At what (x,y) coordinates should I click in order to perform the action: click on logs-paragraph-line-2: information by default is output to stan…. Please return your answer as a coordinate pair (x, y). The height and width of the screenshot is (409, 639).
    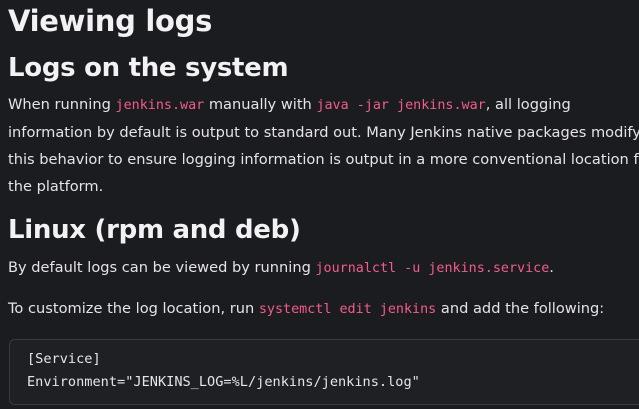
    Looking at the image, I should click on (323, 132).